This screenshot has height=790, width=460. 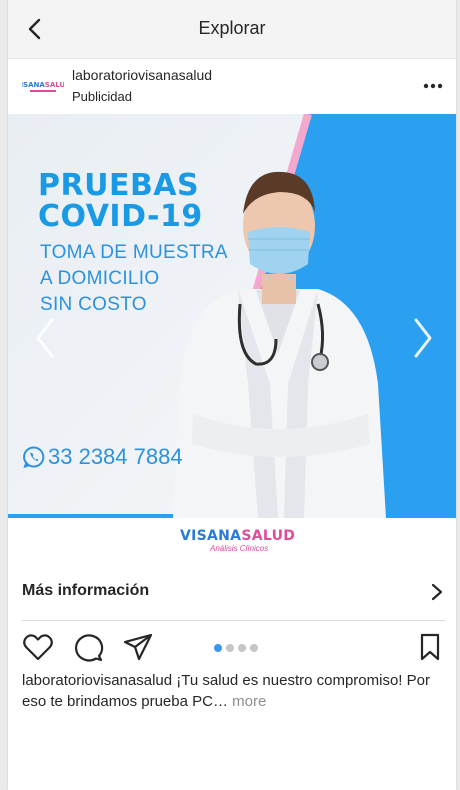 What do you see at coordinates (234, 620) in the screenshot?
I see `divider` at bounding box center [234, 620].